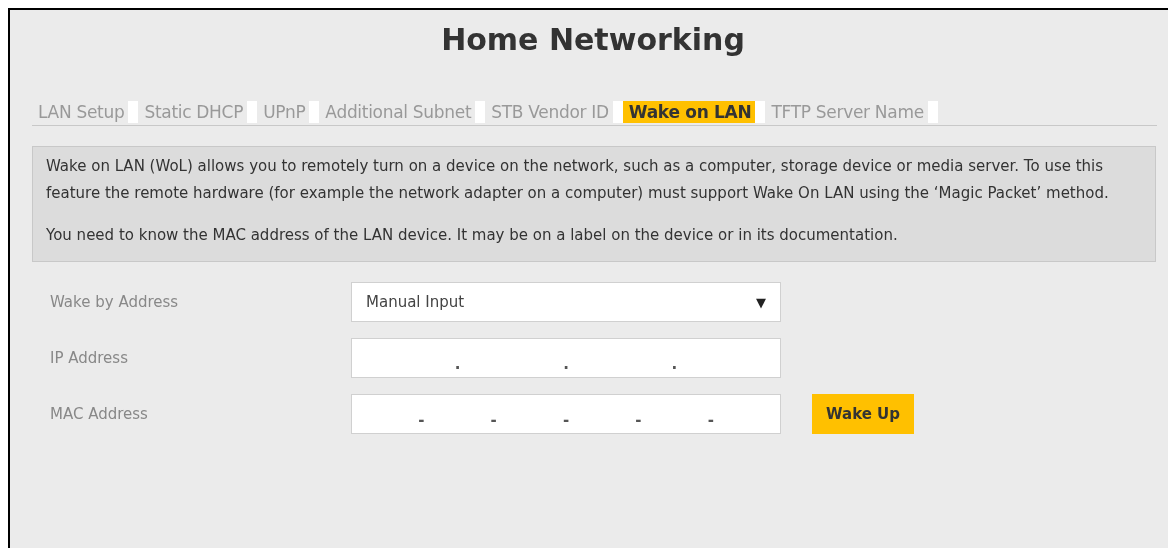 The height and width of the screenshot is (548, 1168). What do you see at coordinates (578, 180) in the screenshot?
I see `description-text: Wake on LAN (WoL) allows you to remotely turn on a device on the network, such as a computer, storage device or media server. To use this feature the remote hardware (for example the network adapter on a computer) must support Wake On LAN using the ‘Magic Packet’ method.` at bounding box center [578, 180].